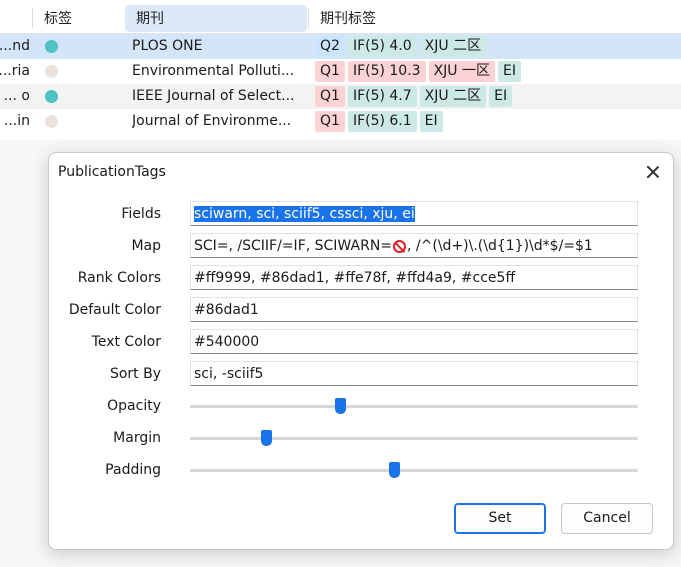 The height and width of the screenshot is (567, 681). What do you see at coordinates (112, 172) in the screenshot?
I see `dialog-title: PublicationTags` at bounding box center [112, 172].